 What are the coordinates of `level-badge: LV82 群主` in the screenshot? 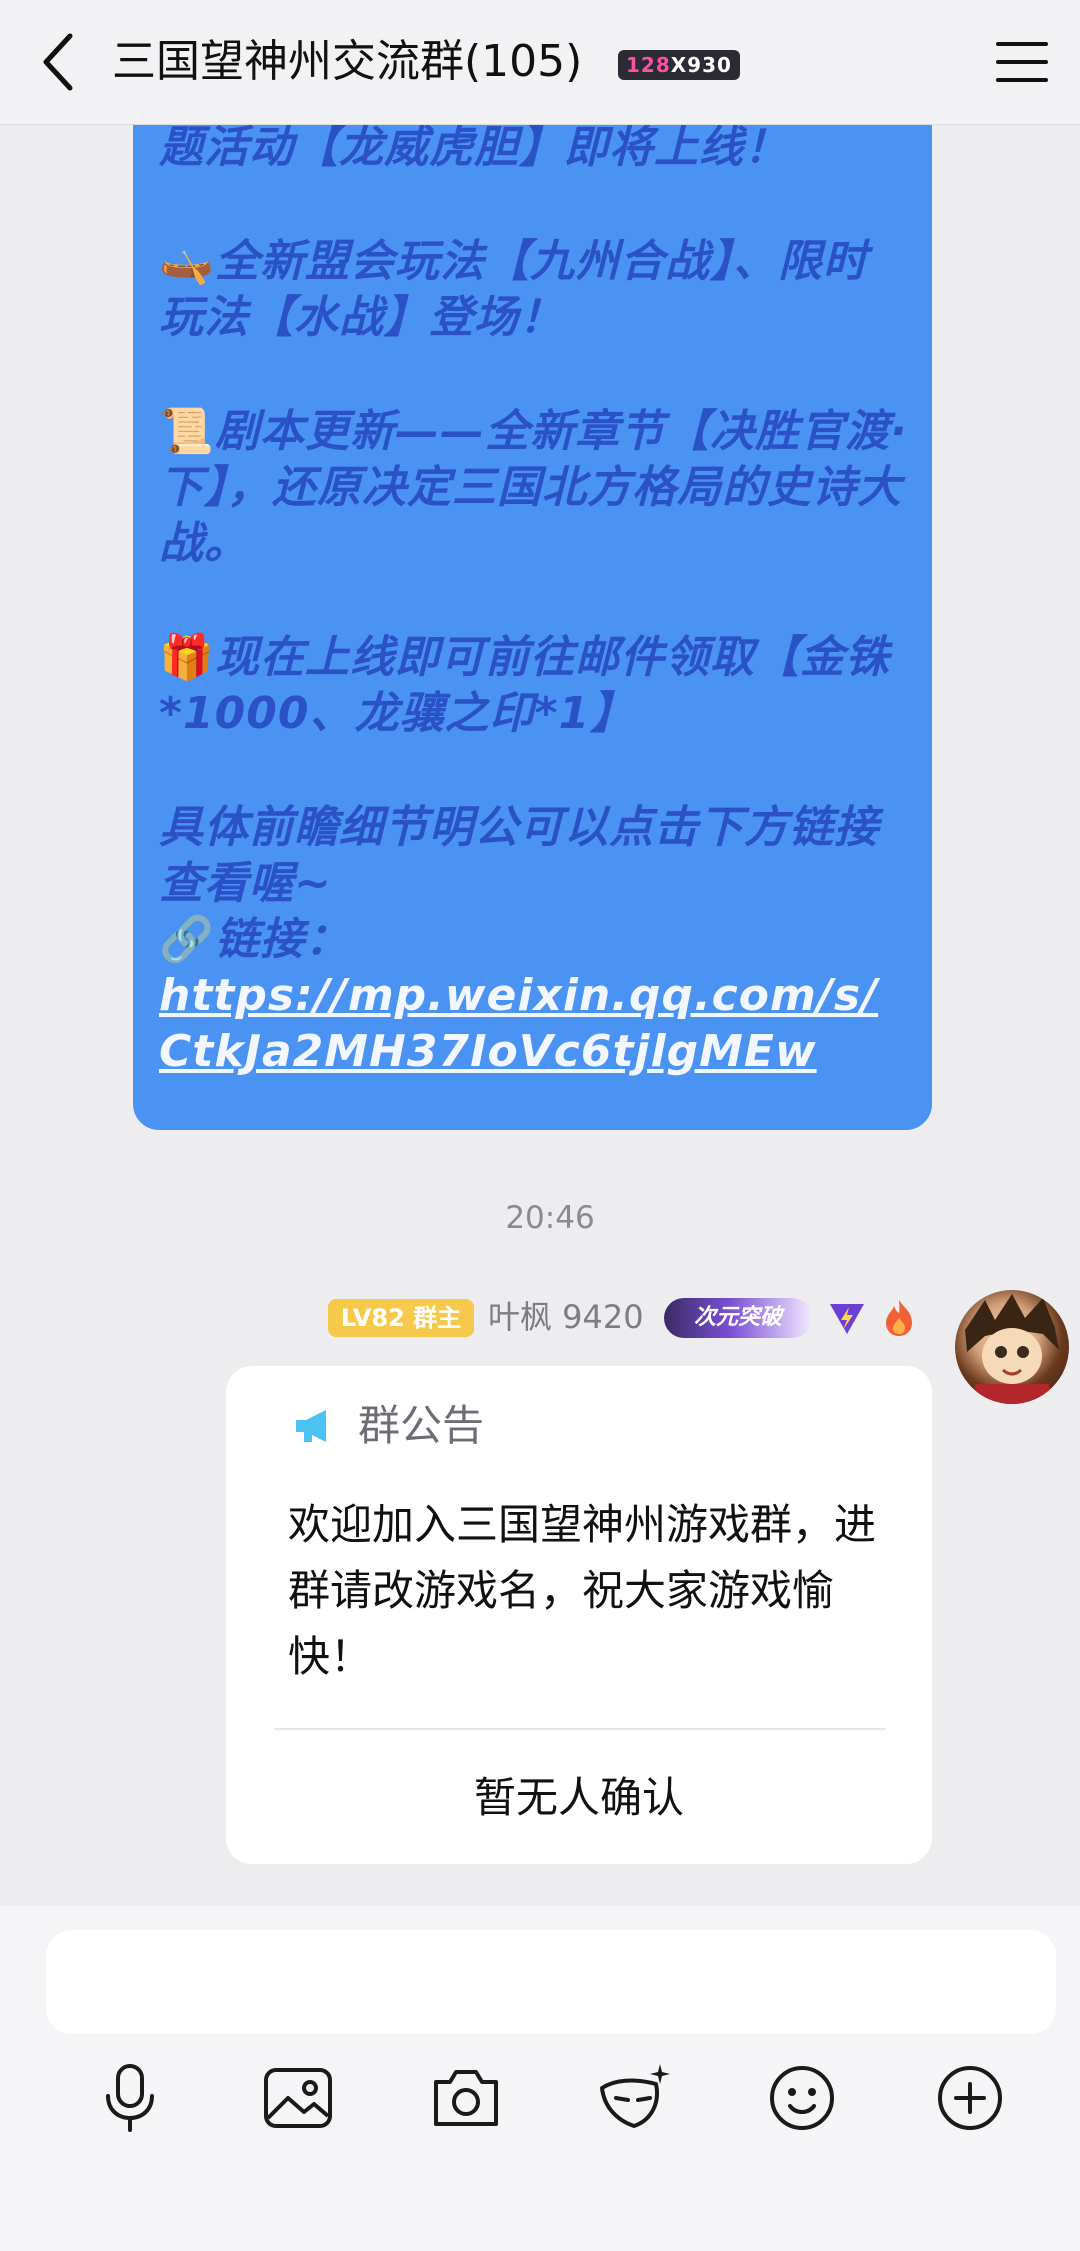 It's located at (401, 1318).